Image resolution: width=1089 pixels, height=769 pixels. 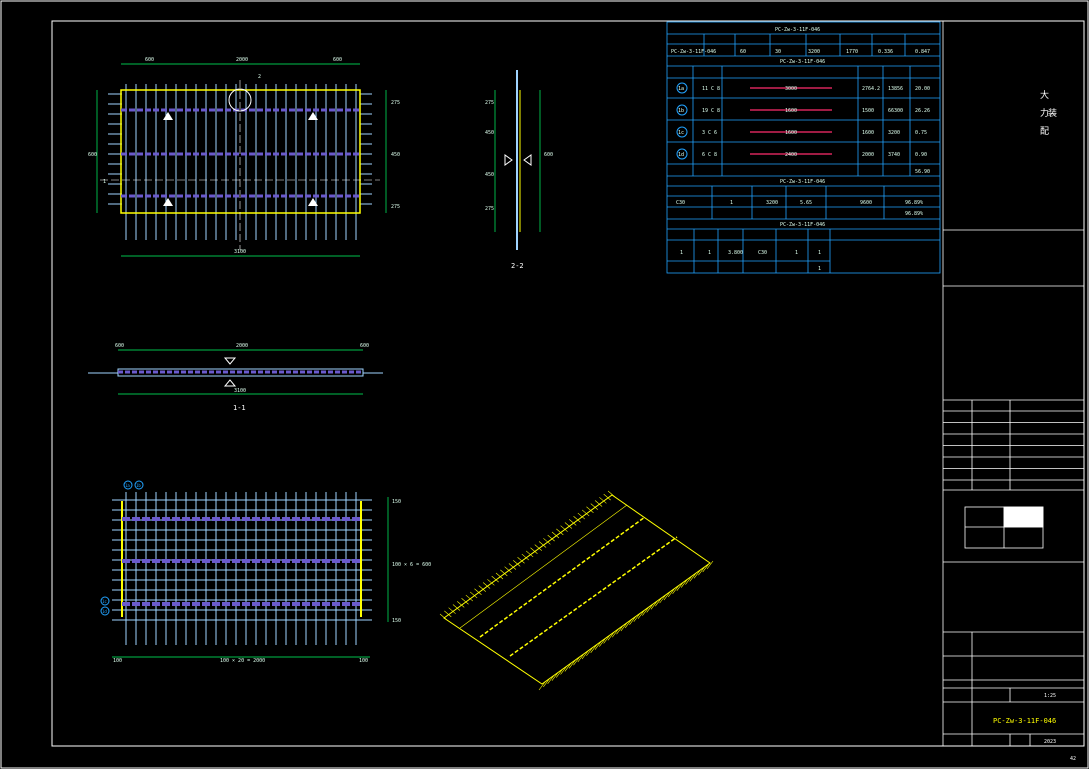 I want to click on plan-dim-right-1: 275, so click(x=395, y=103).